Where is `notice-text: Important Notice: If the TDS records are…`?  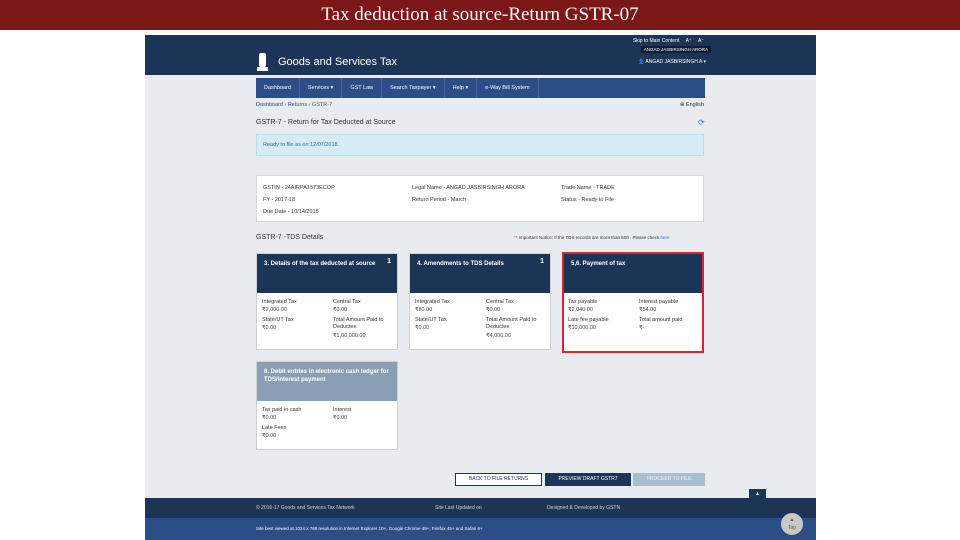
notice-text: Important Notice: If the TDS records are… is located at coordinates (589, 237).